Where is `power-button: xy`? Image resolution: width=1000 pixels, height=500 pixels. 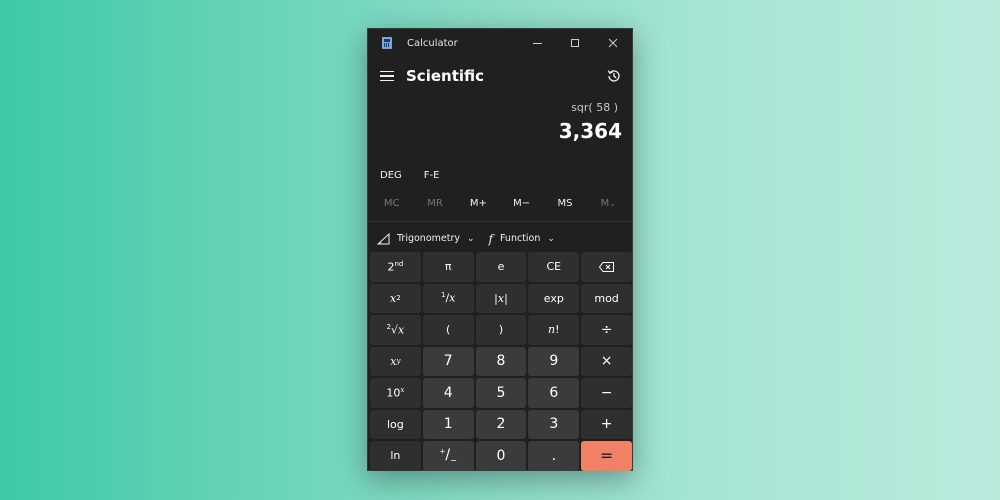 power-button: xy is located at coordinates (395, 361).